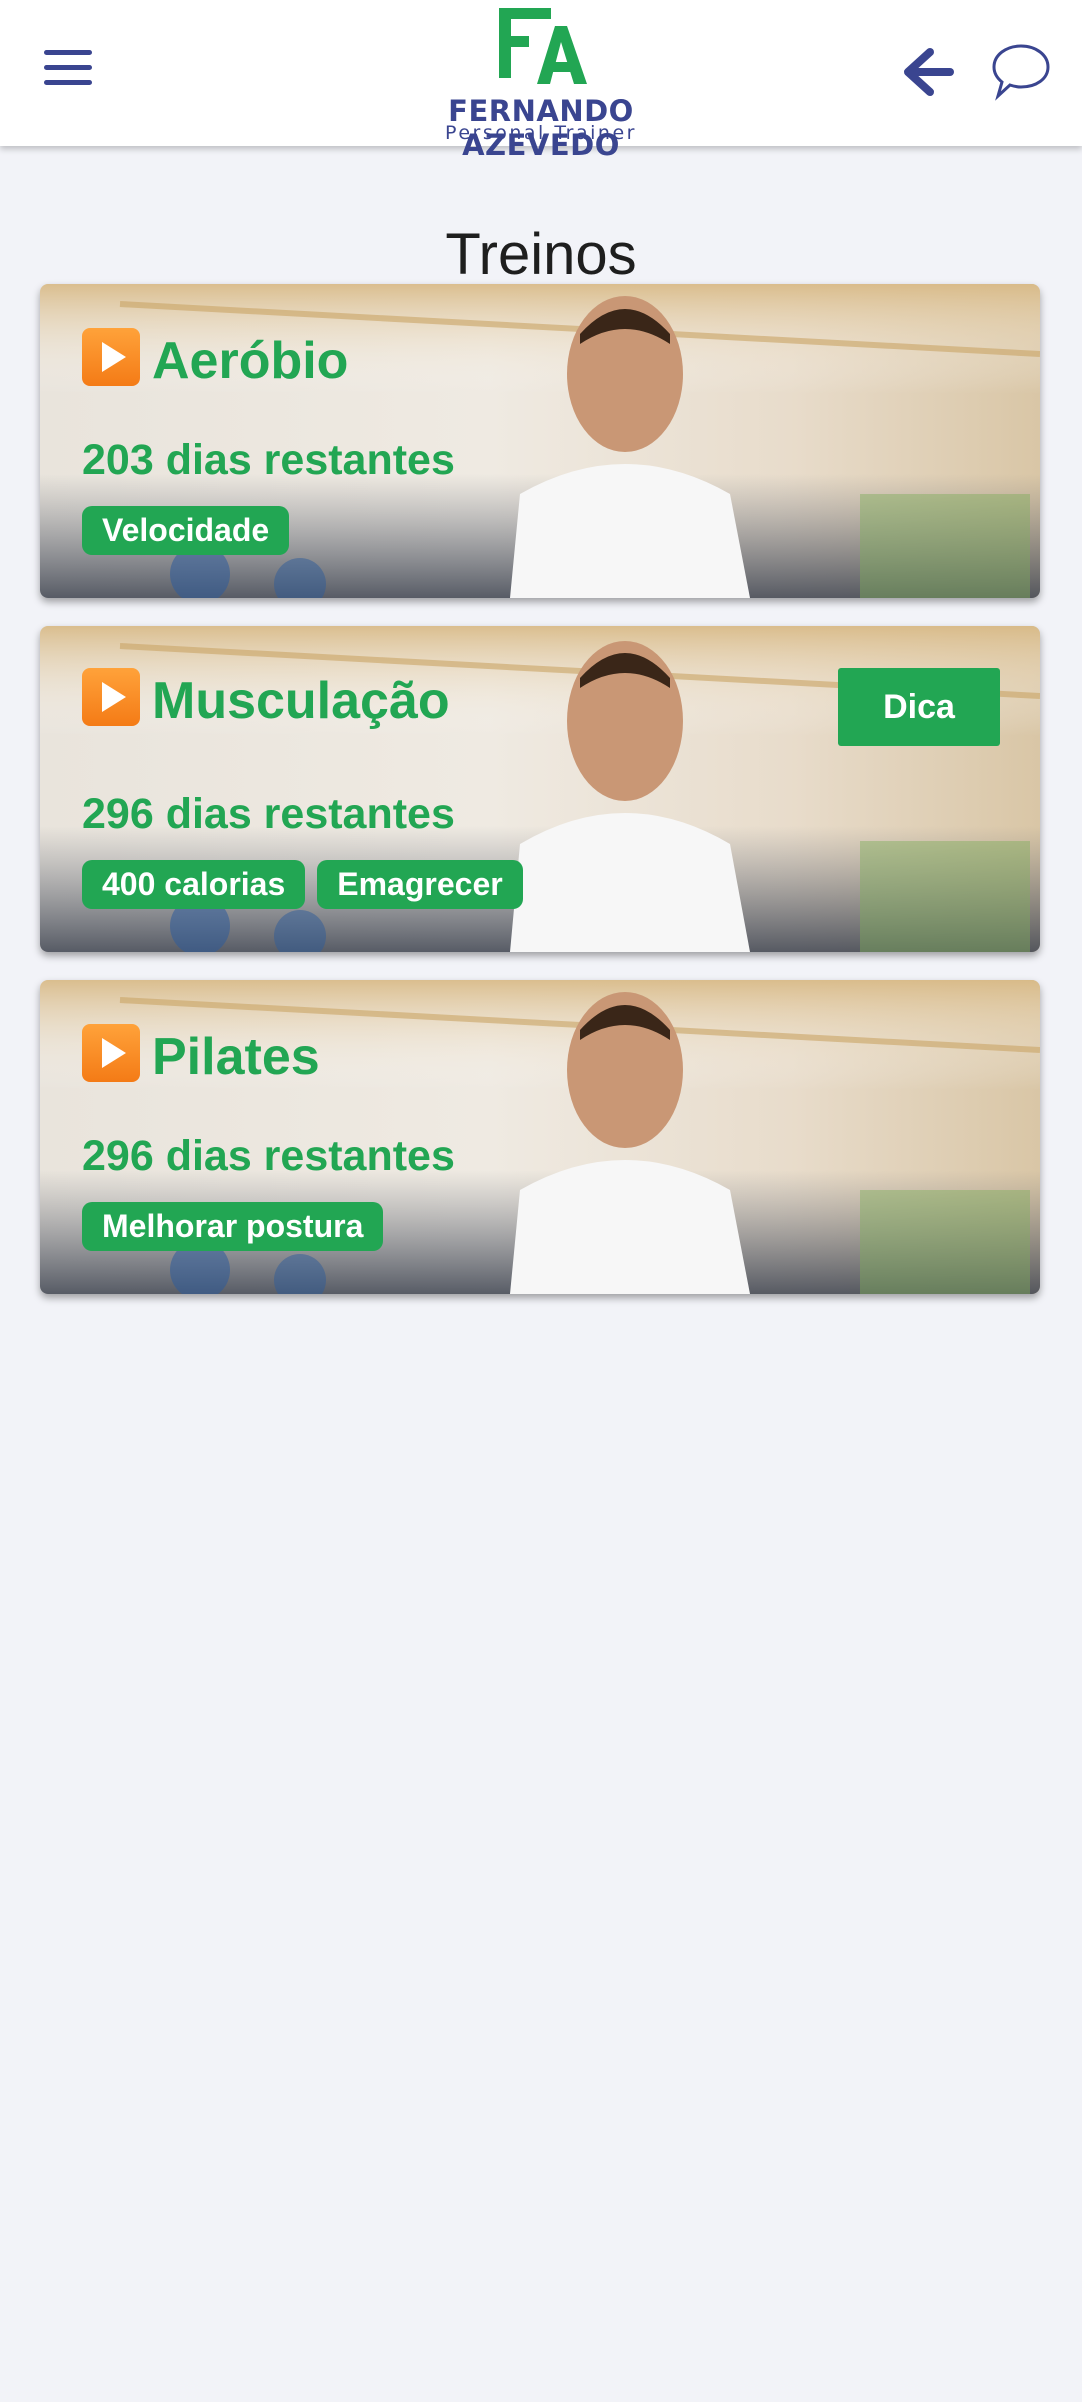 This screenshot has height=2402, width=1082. I want to click on tip-button: Dica, so click(919, 707).